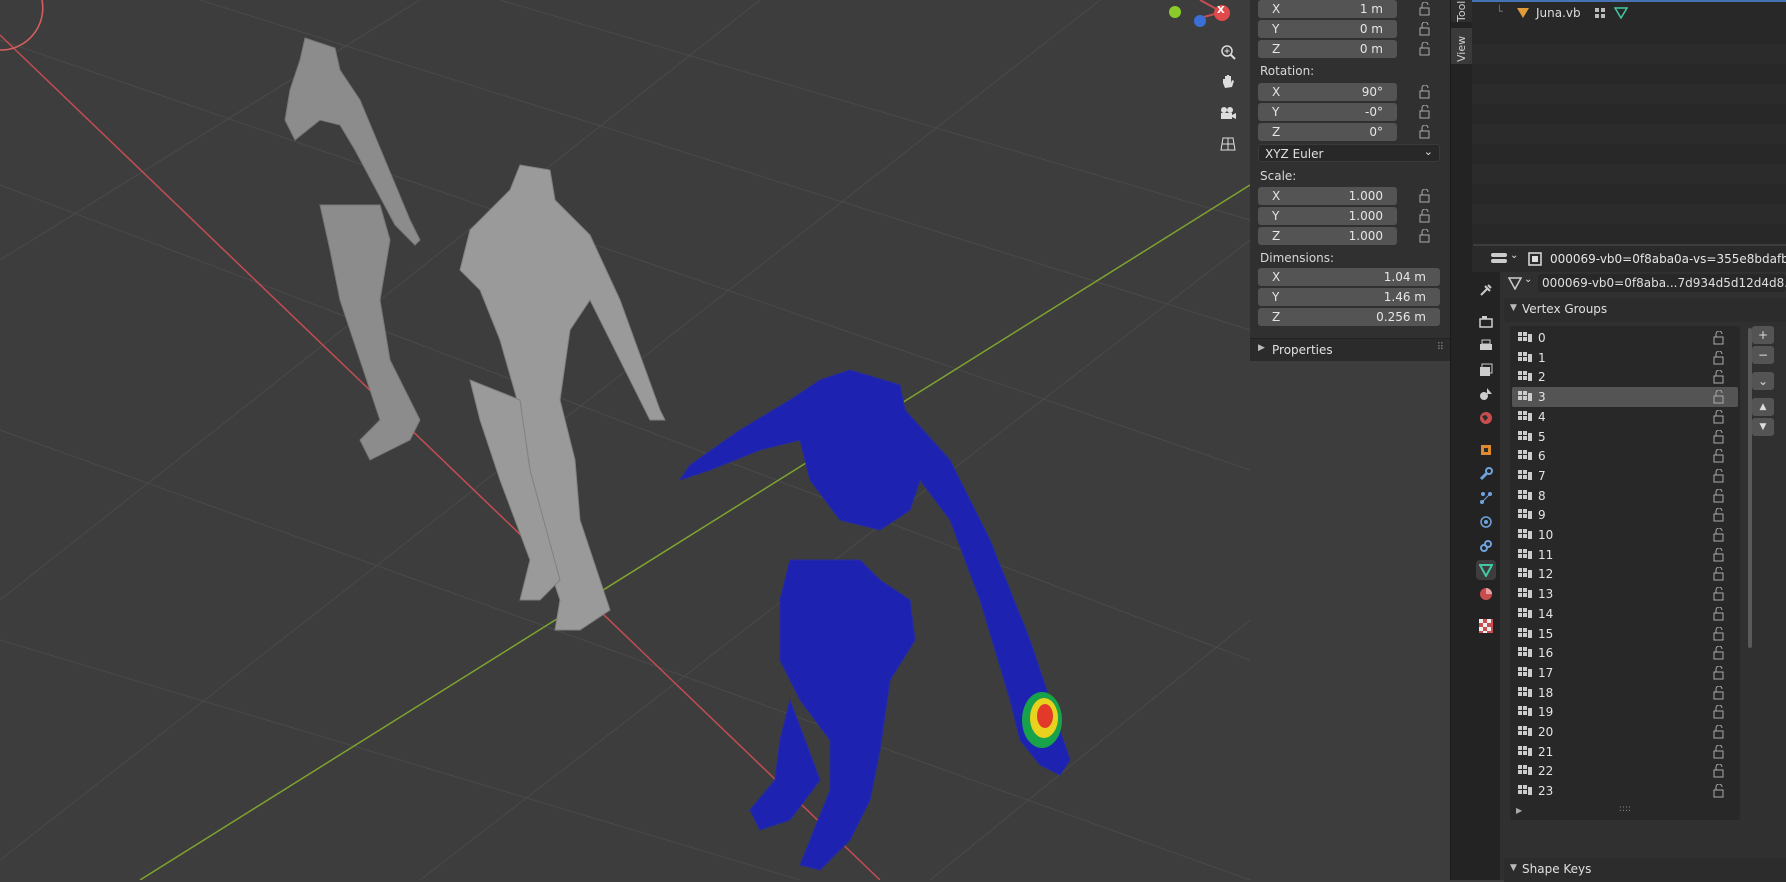 This screenshot has height=882, width=1786. Describe the element at coordinates (1228, 113) in the screenshot. I see `camera-view-button` at that location.